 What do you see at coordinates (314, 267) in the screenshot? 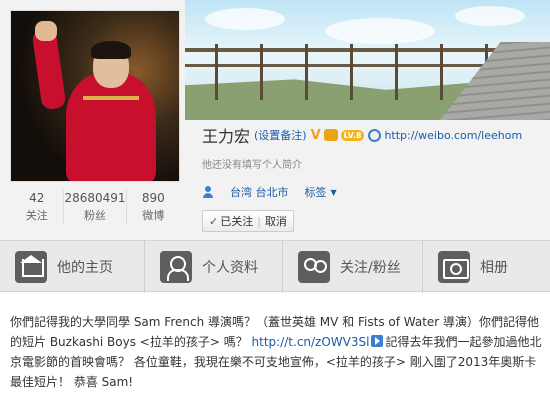
I see `fans-icon` at bounding box center [314, 267].